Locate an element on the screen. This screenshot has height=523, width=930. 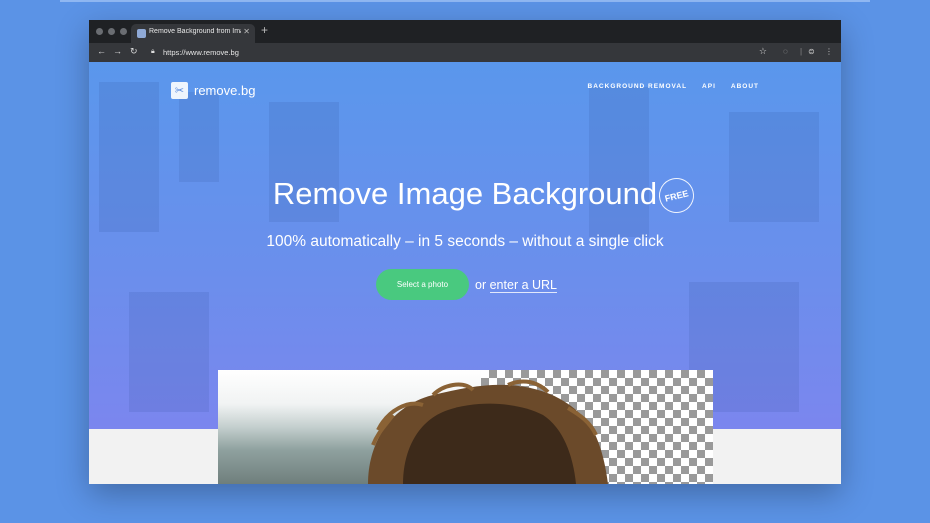
tab-title: Remove Background from Imag is located at coordinates (195, 31).